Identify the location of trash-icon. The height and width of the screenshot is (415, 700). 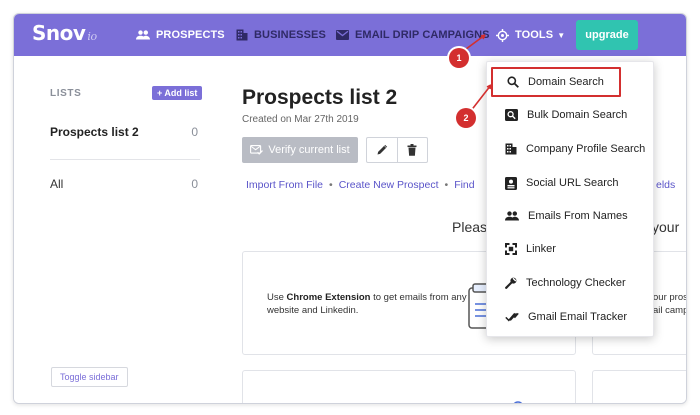
(412, 150).